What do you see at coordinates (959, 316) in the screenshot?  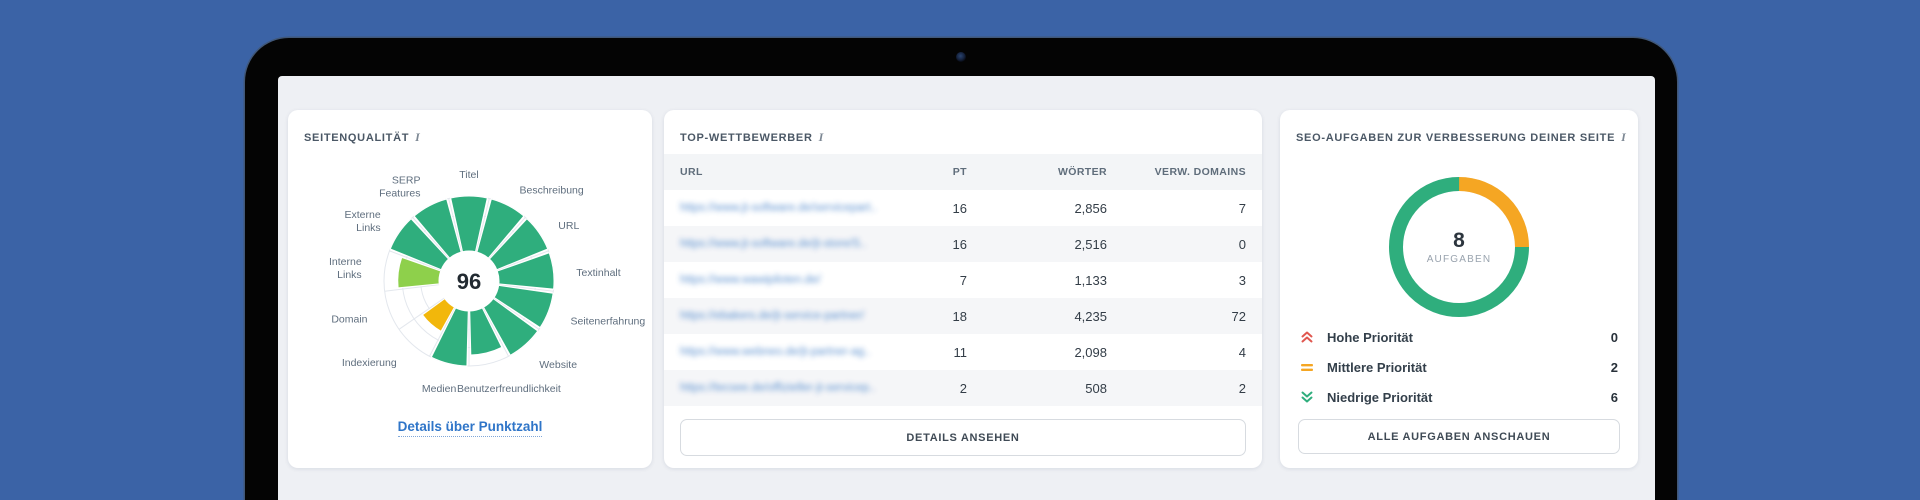 I see `cell-pt: 18` at bounding box center [959, 316].